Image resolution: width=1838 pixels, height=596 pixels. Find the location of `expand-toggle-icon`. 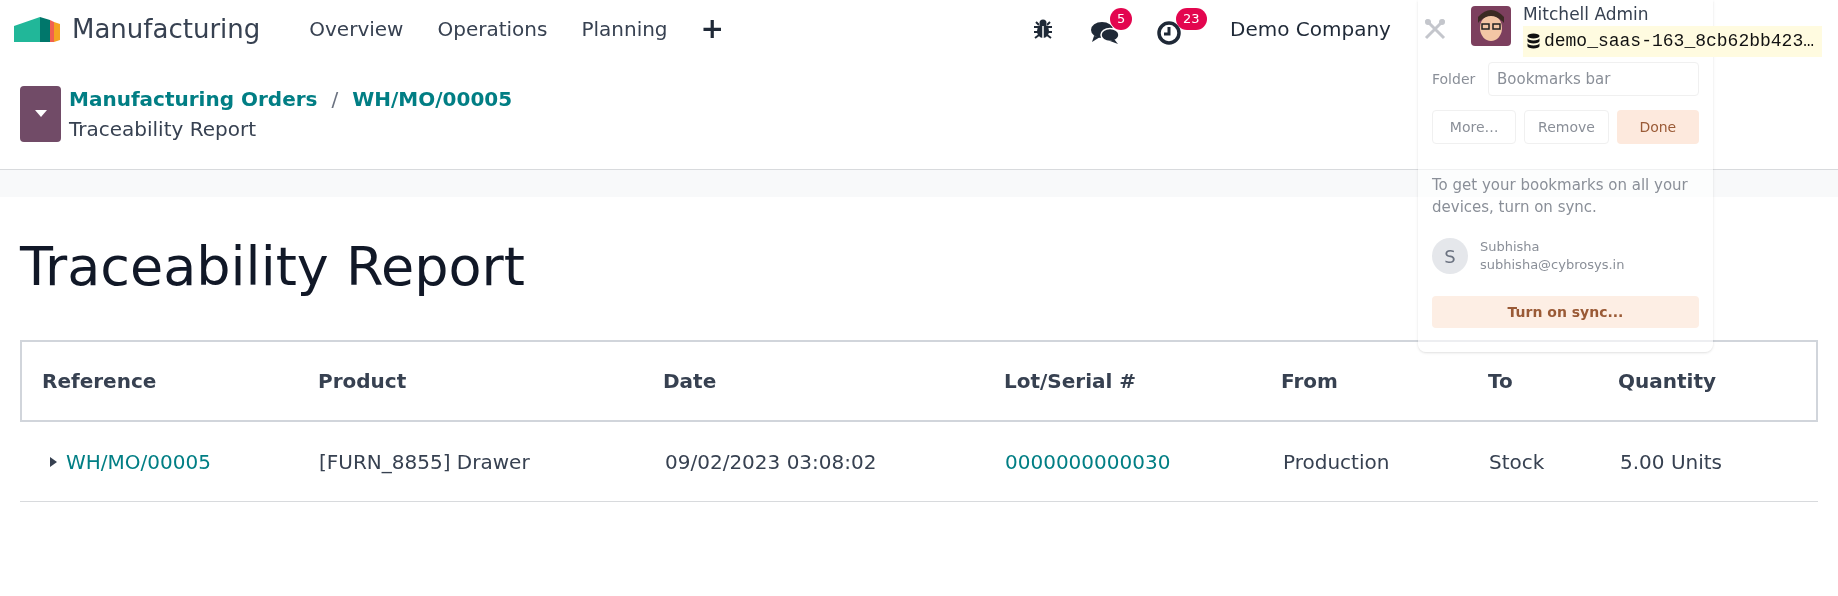

expand-toggle-icon is located at coordinates (53, 461).